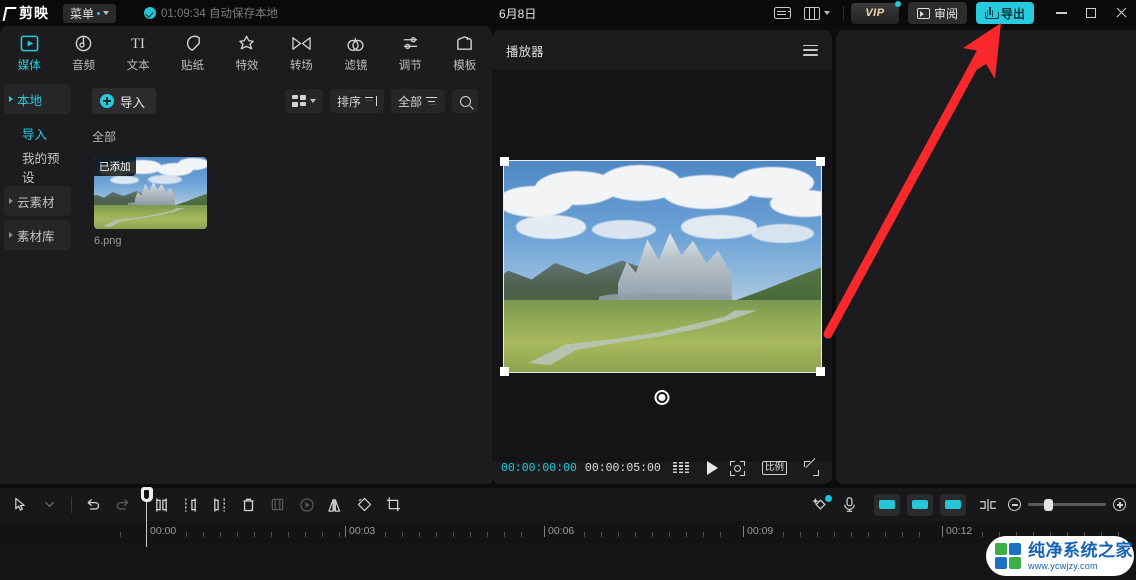  What do you see at coordinates (37, 99) in the screenshot?
I see `sidebar-item-local: 本地` at bounding box center [37, 99].